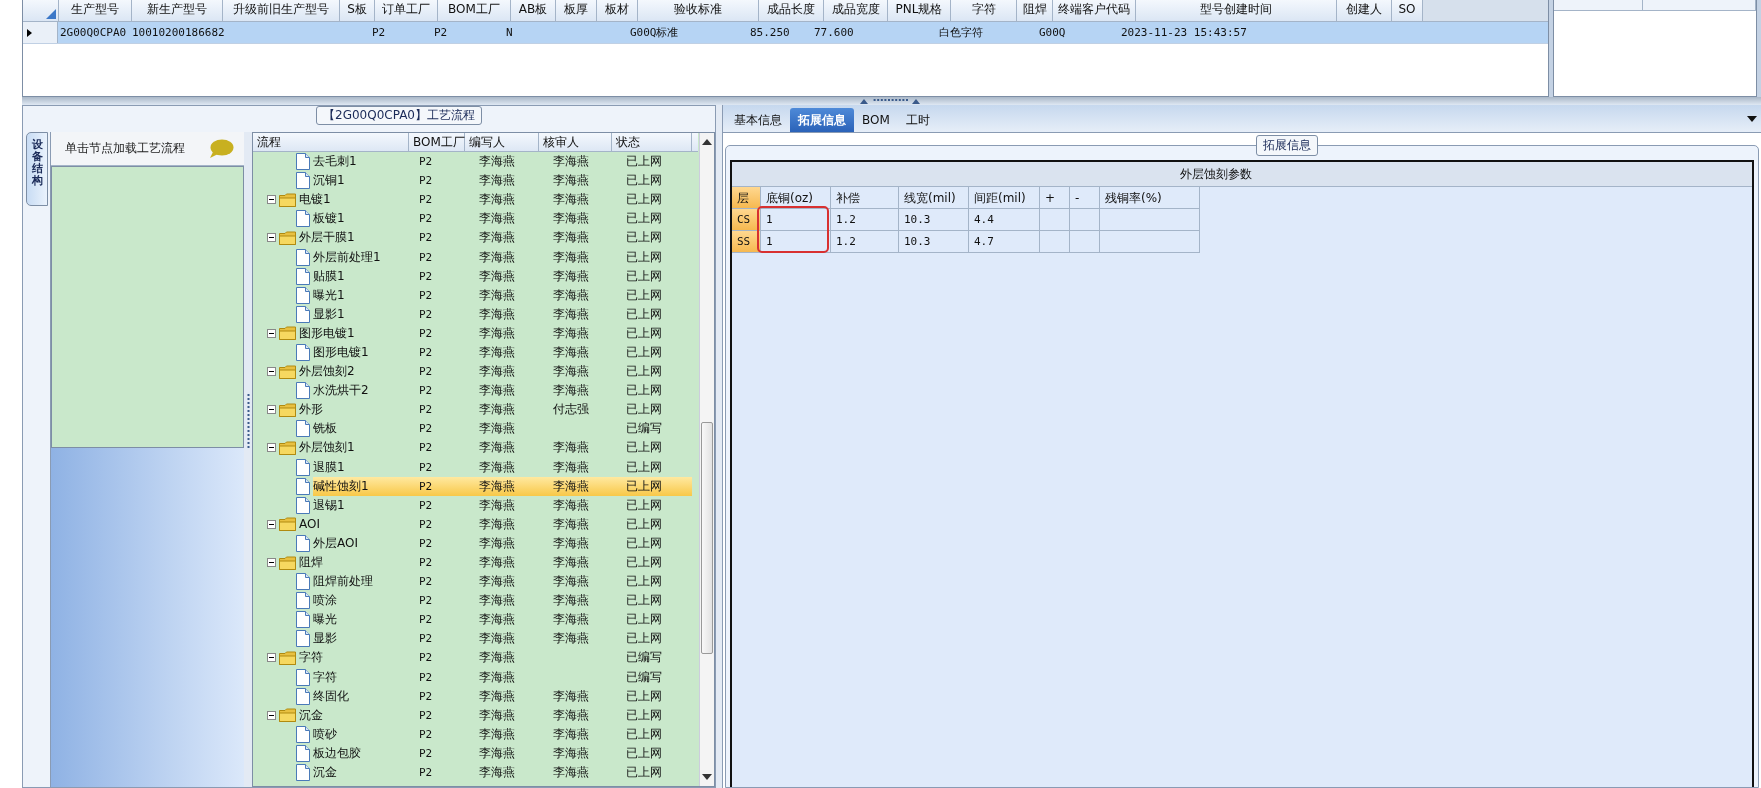  Describe the element at coordinates (796, 198) in the screenshot. I see `column-header: 底铜(oz)` at that location.